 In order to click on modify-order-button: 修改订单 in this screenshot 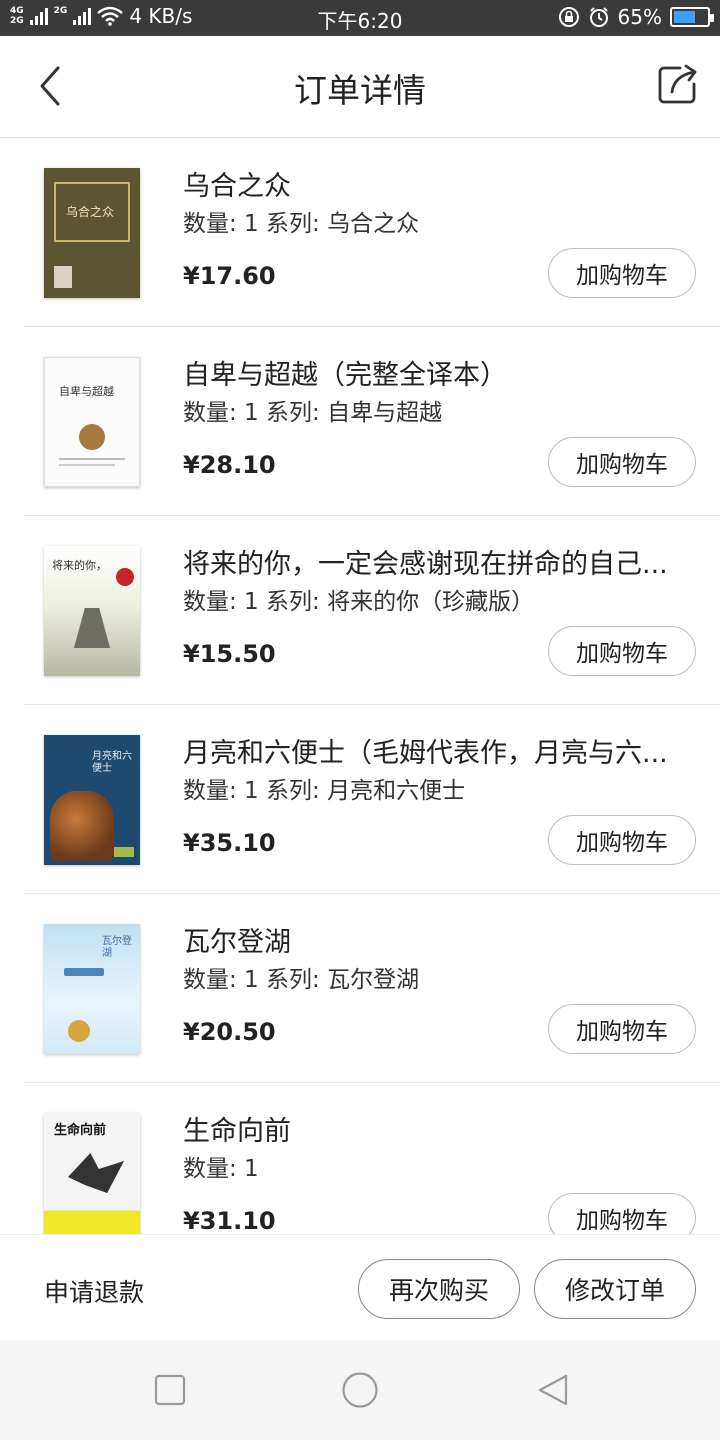, I will do `click(615, 1289)`.